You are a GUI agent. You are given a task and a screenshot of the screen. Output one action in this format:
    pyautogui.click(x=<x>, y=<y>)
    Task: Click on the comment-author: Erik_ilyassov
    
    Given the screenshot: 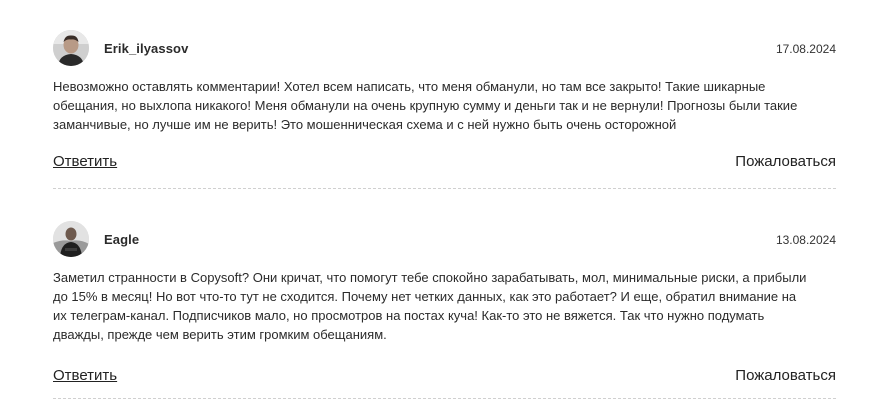 What is the action you would take?
    pyautogui.click(x=146, y=48)
    